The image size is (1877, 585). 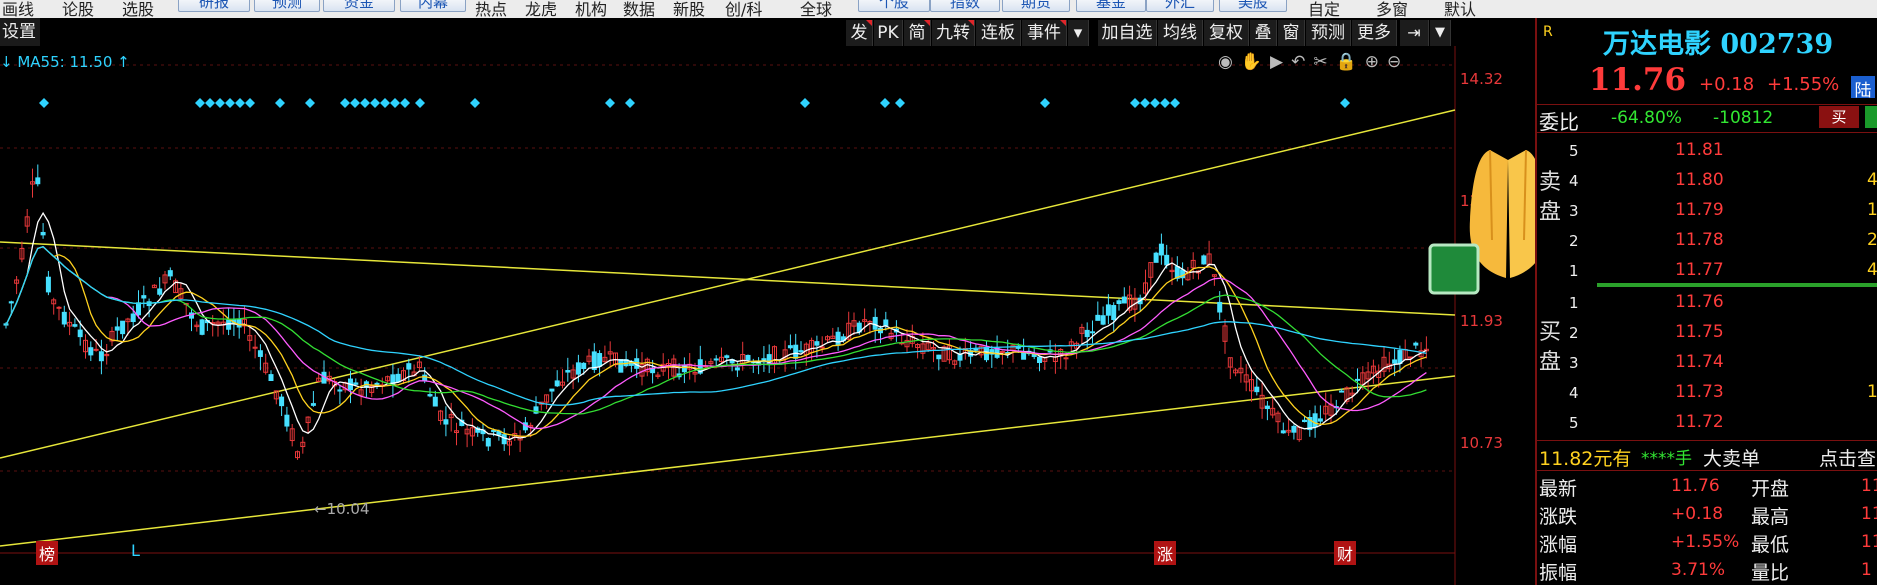 I want to click on nav-dragon: 龙虎, so click(x=541, y=9).